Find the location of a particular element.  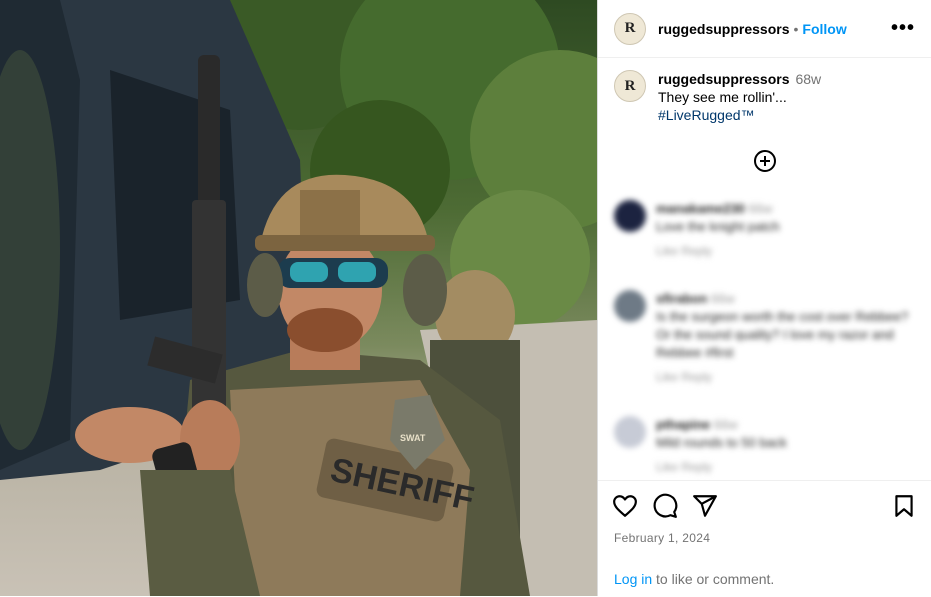

caption-age: 68w is located at coordinates (808, 79).